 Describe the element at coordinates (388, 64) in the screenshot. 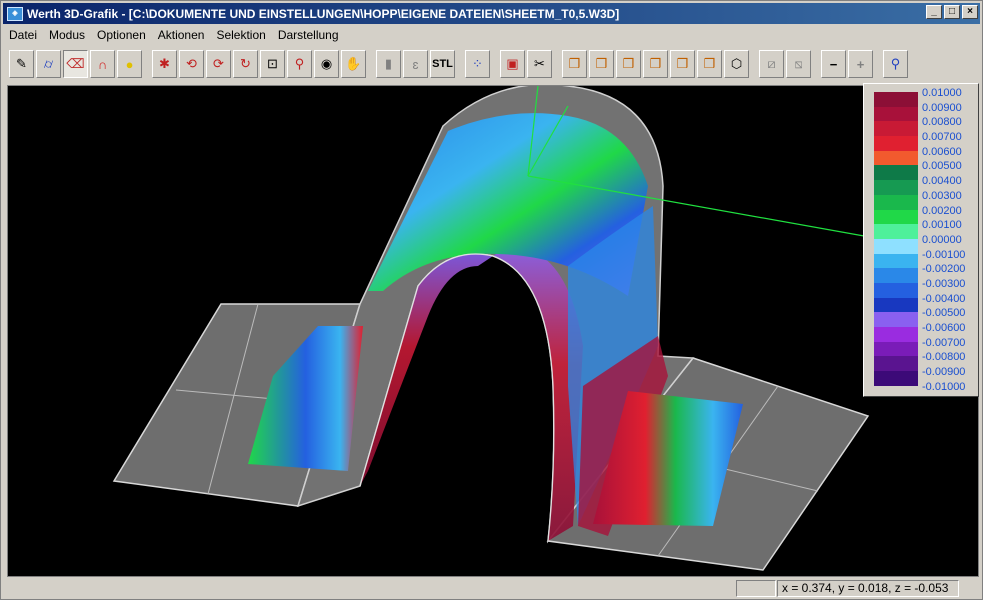

I see `capsule-icon: ▮` at that location.